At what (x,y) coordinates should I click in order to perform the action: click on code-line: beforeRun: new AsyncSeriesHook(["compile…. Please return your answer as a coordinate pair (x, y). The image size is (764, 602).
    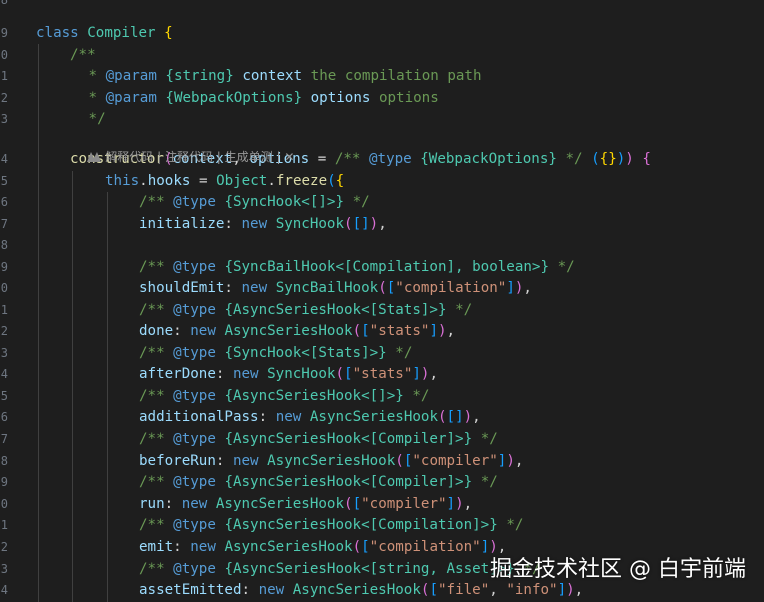
    Looking at the image, I should click on (382, 461).